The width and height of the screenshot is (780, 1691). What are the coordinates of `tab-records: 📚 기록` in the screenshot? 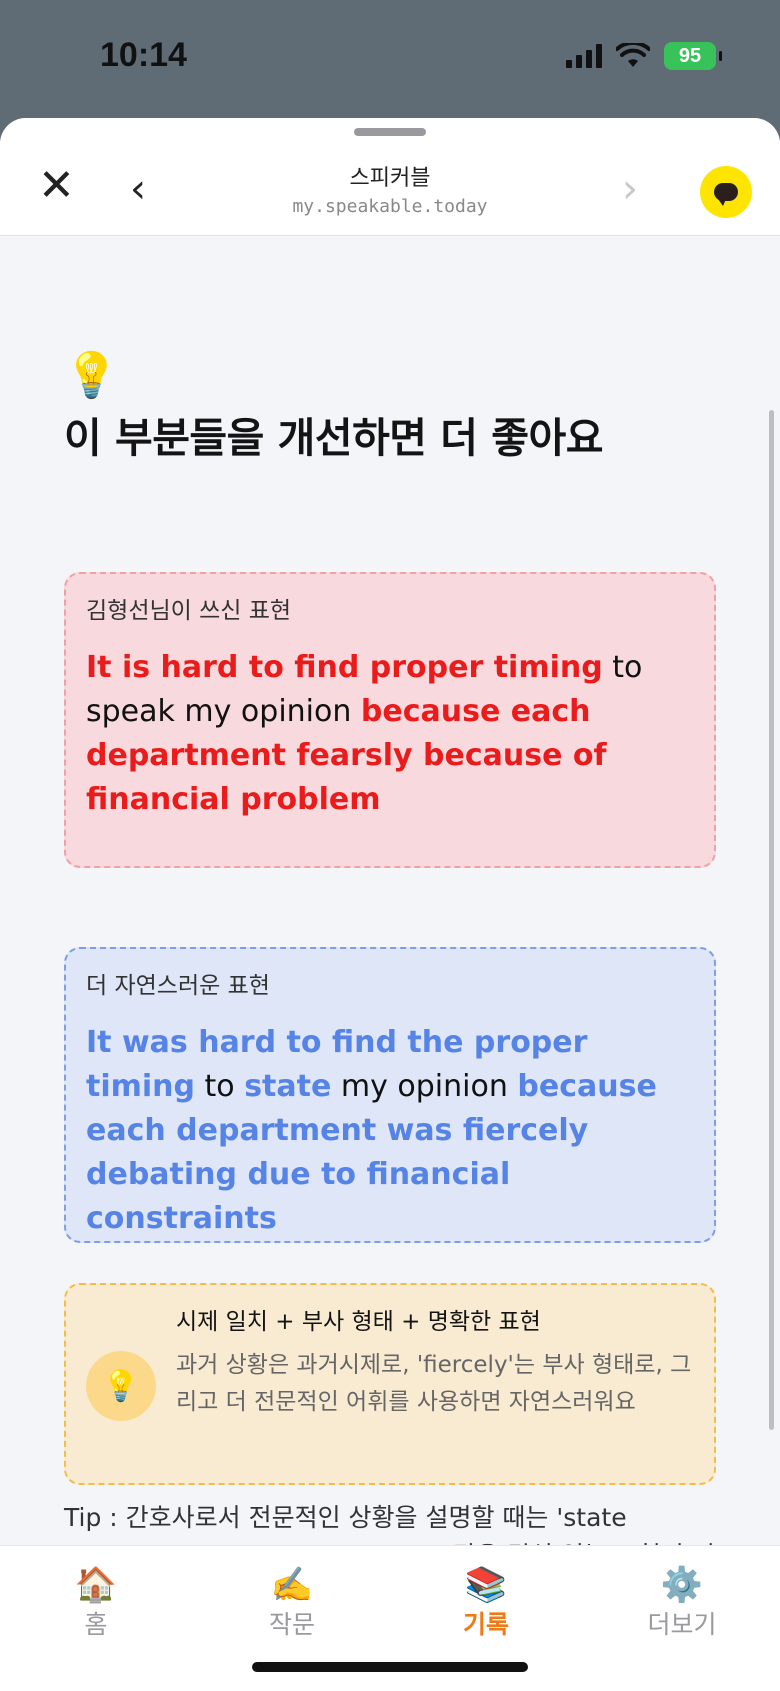 It's located at (486, 1603).